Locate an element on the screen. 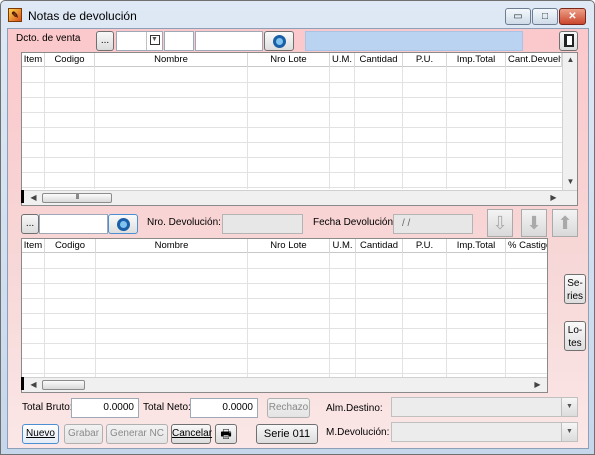 This screenshot has height=455, width=595. series-label-line2: ries is located at coordinates (575, 296).